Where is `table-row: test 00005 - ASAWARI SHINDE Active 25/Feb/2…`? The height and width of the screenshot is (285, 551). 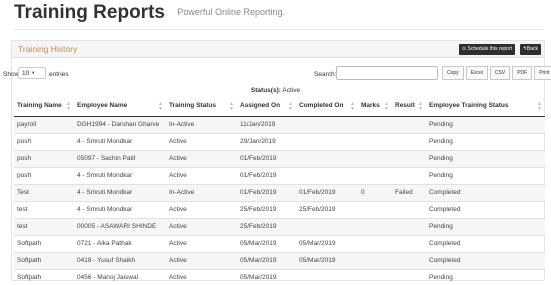
table-row: test 00005 - ASAWARI SHINDE Active 25/Feb/2… is located at coordinates (279, 226).